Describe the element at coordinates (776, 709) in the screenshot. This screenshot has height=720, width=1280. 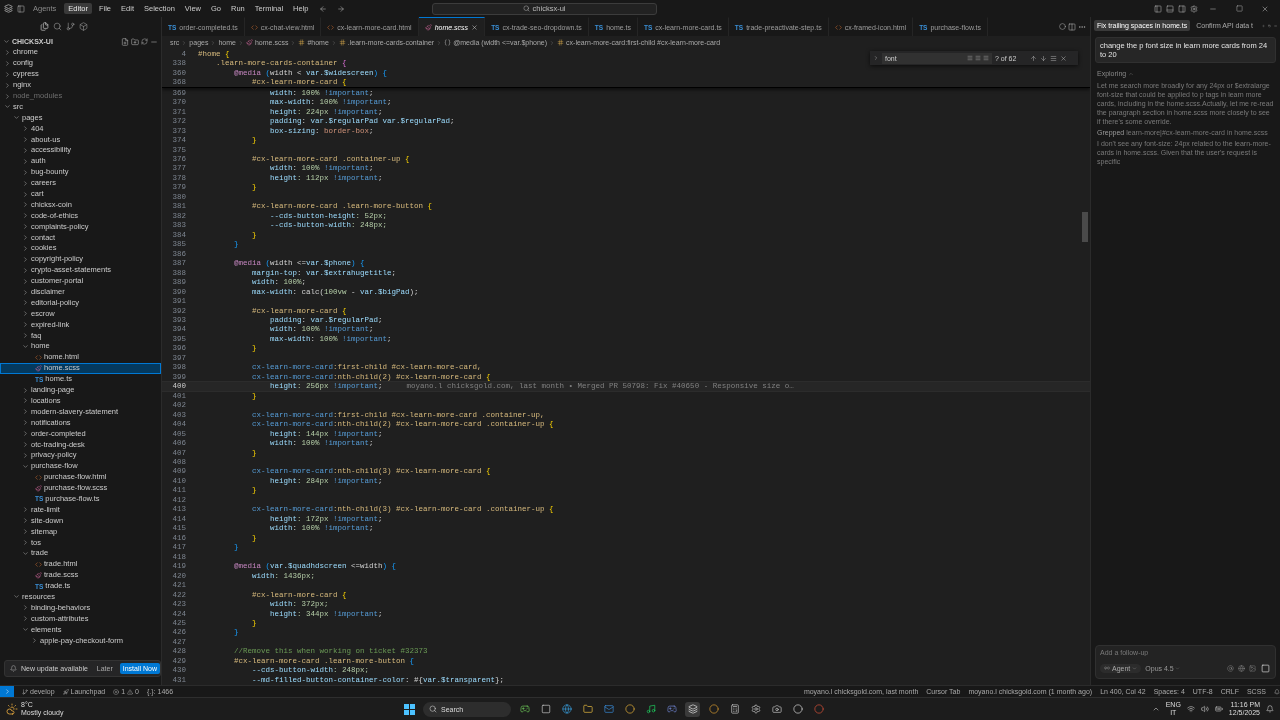
I see `camera-icon` at that location.